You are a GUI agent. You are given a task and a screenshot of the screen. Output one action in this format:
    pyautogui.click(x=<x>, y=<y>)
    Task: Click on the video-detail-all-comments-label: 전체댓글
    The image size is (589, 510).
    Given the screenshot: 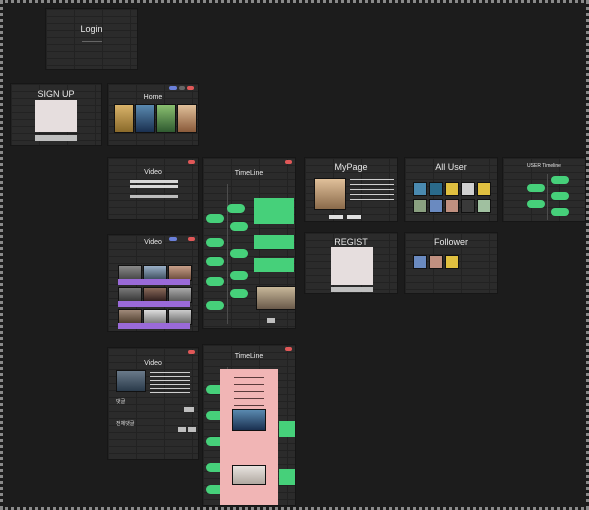 What is the action you would take?
    pyautogui.click(x=125, y=424)
    